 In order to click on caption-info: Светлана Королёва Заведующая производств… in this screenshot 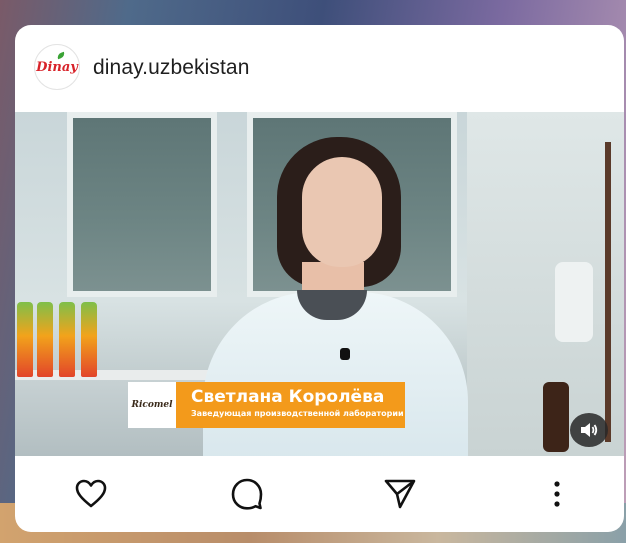, I will do `click(290, 405)`.